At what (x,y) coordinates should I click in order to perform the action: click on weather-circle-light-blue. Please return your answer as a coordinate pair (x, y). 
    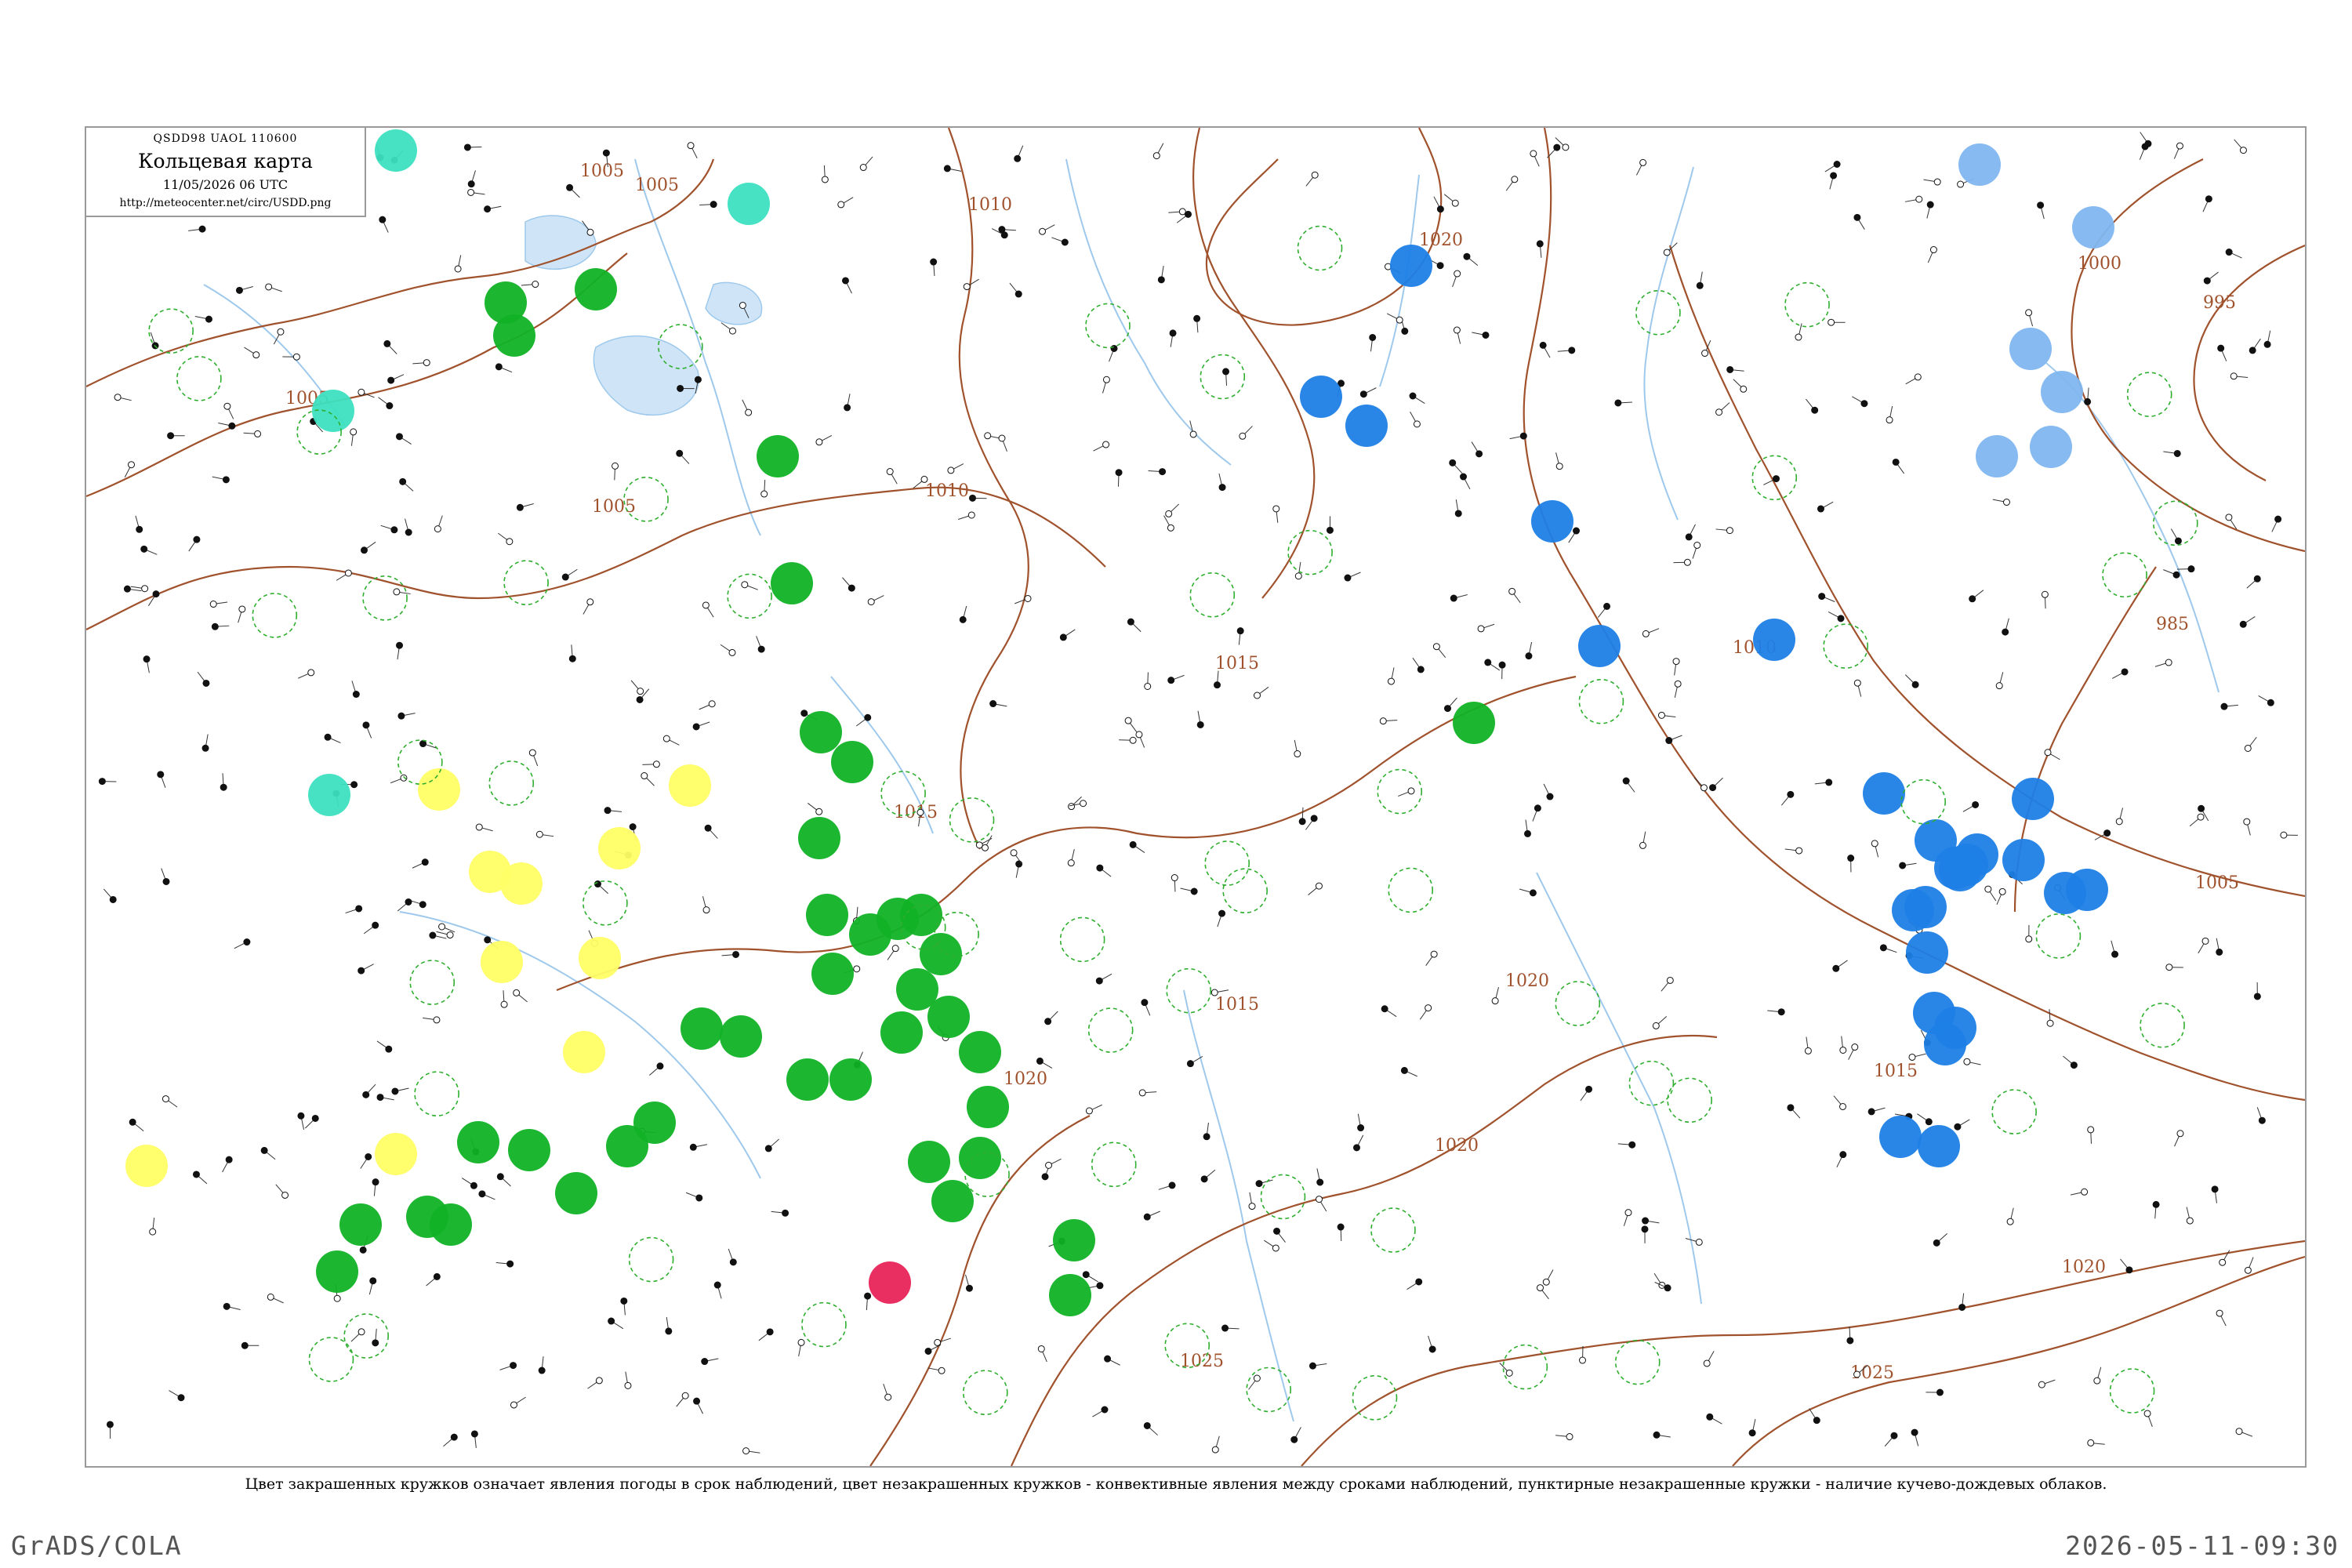
    Looking at the image, I should click on (1979, 164).